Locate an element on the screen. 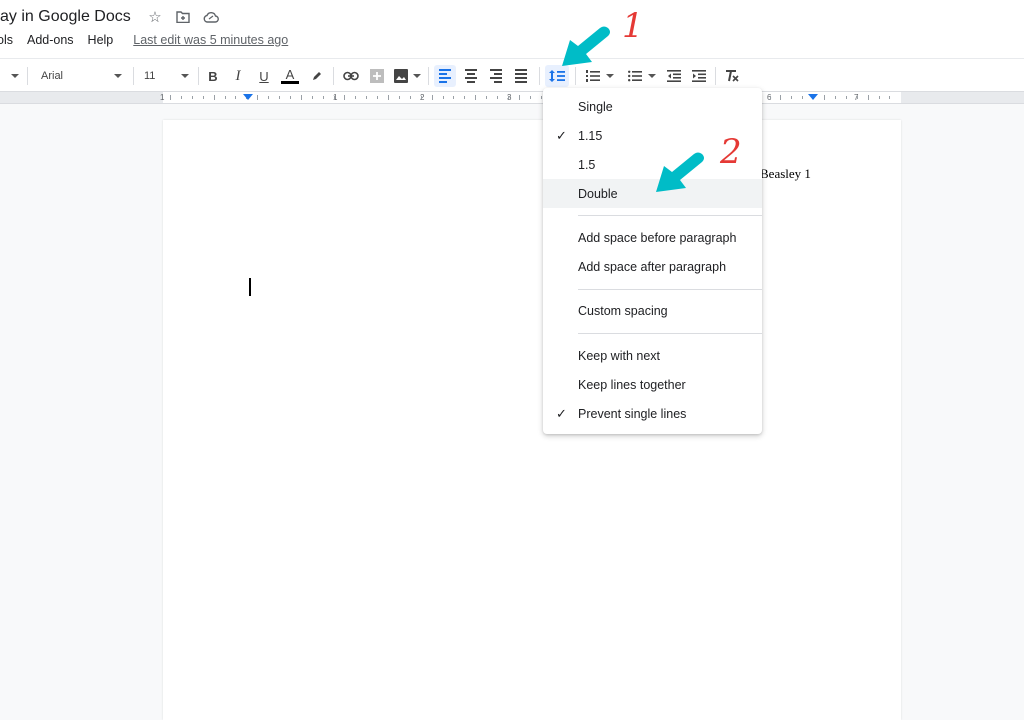 This screenshot has width=1024, height=720. menu-item-1-5: 1.5 is located at coordinates (652, 164).